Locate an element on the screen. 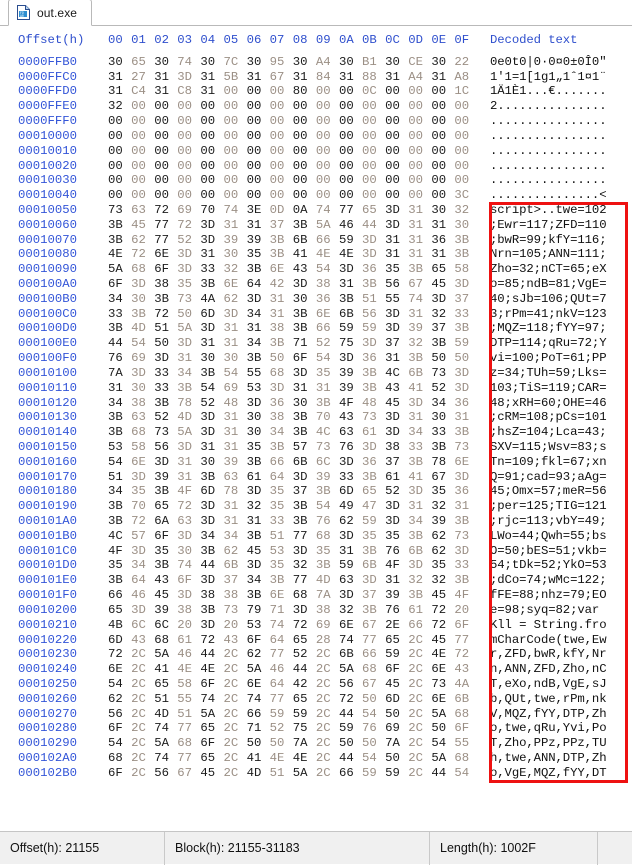 The width and height of the screenshot is (632, 865). hex-byte: 72 is located at coordinates (142, 521).